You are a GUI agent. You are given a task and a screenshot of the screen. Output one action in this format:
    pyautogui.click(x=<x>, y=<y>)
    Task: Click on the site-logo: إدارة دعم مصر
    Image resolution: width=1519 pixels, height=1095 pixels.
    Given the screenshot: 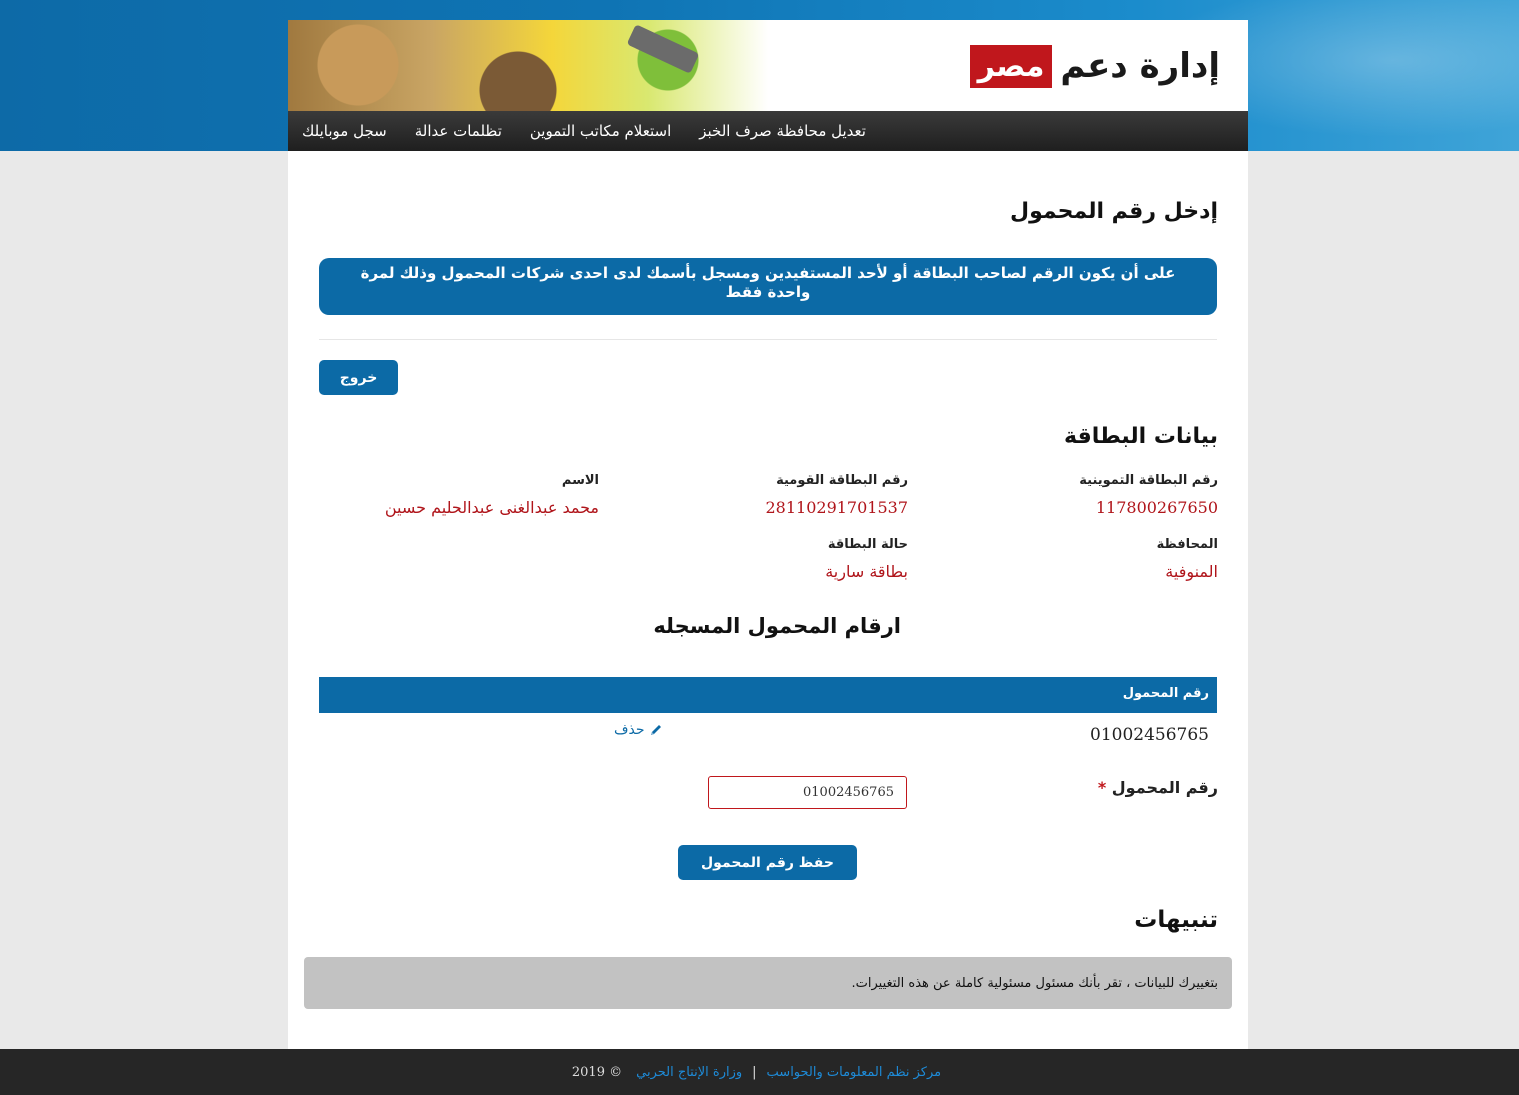 What is the action you would take?
    pyautogui.click(x=1094, y=66)
    